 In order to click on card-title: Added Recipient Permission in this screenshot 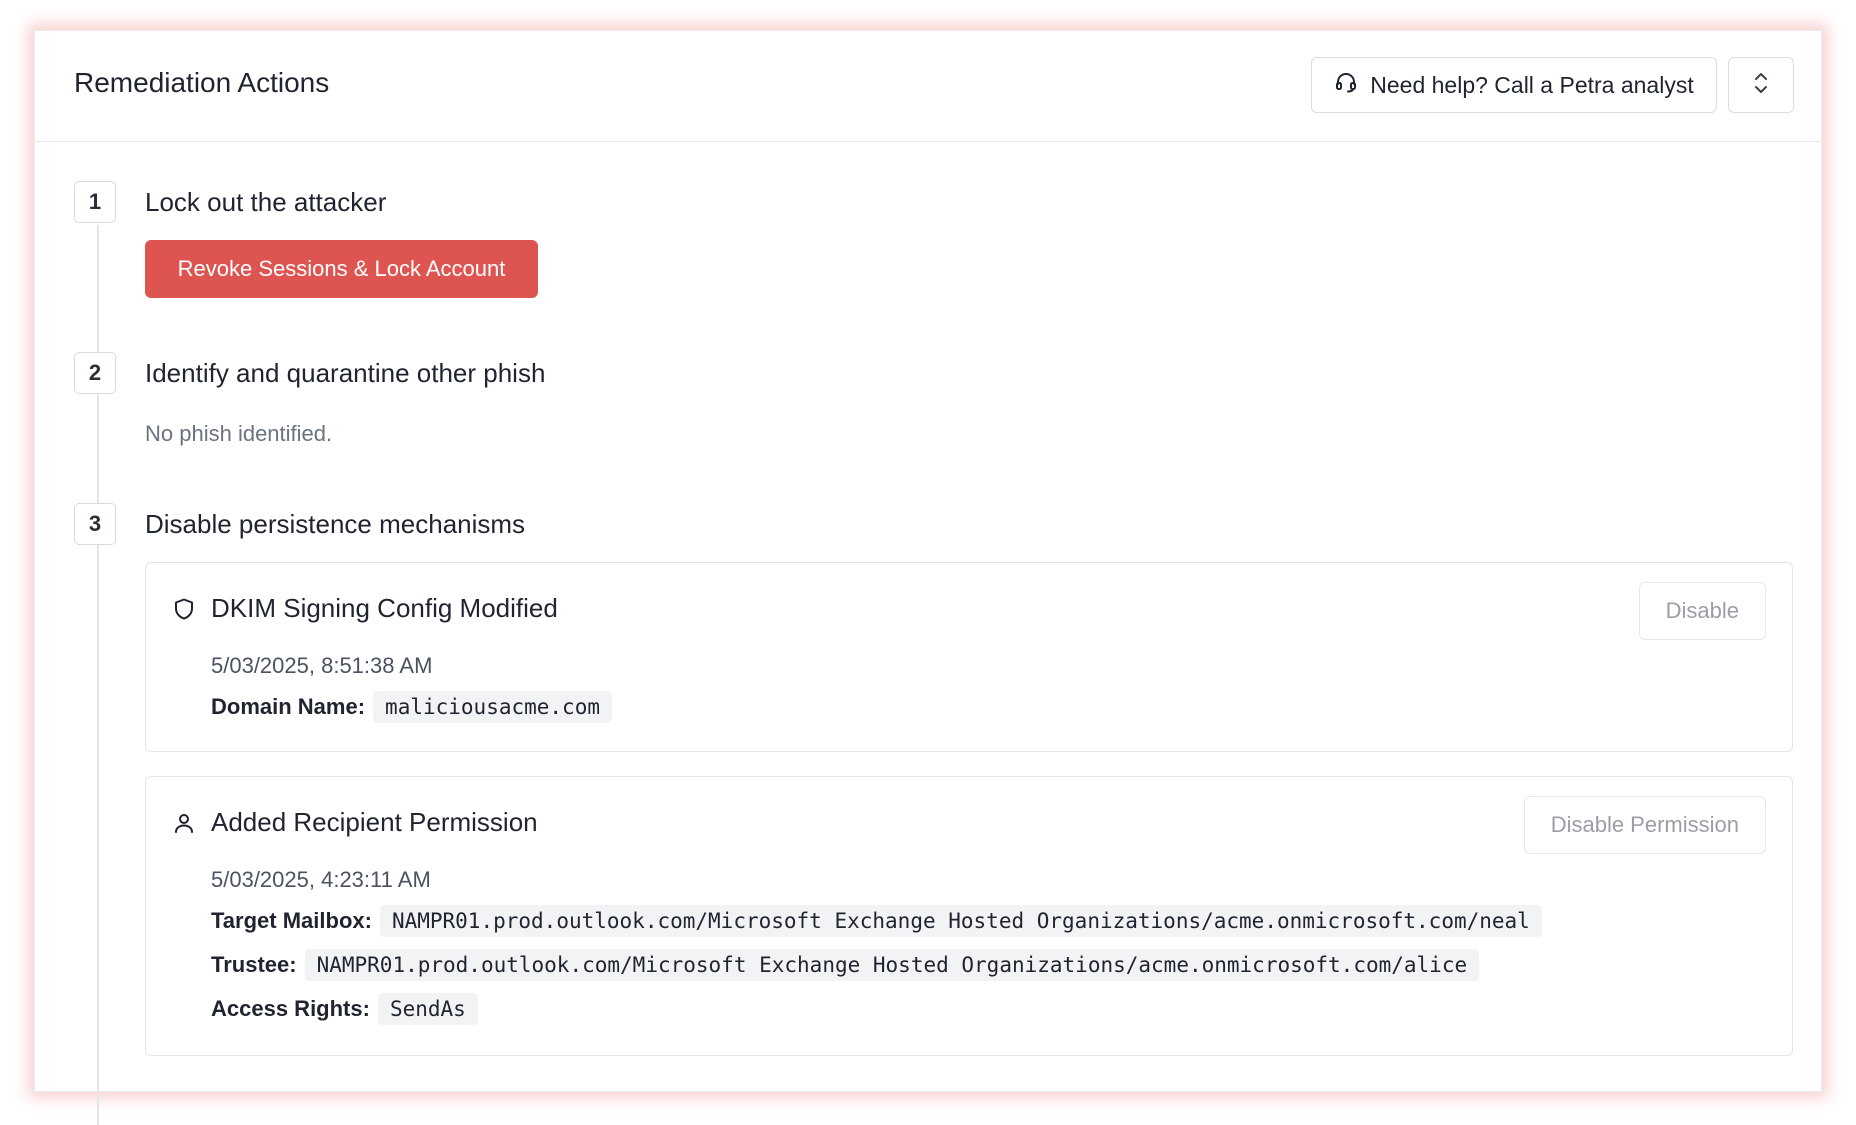, I will do `click(374, 822)`.